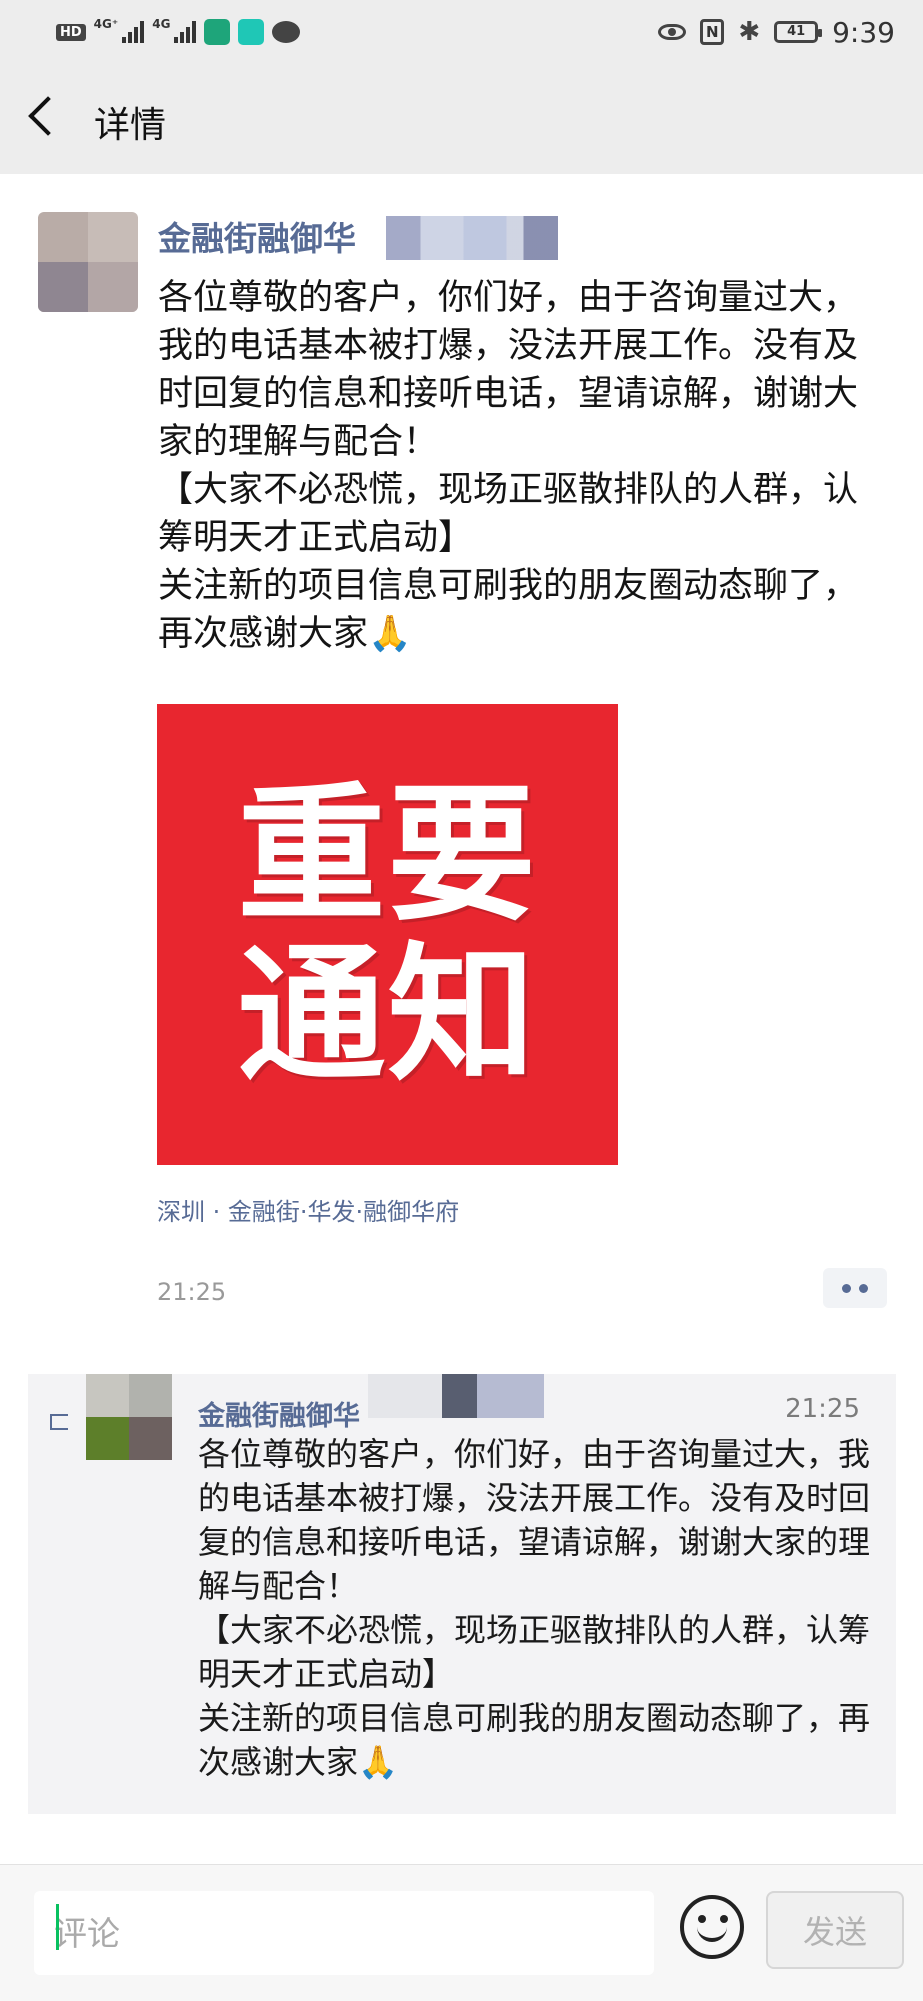  Describe the element at coordinates (251, 32) in the screenshot. I see `boss-app-icon` at that location.